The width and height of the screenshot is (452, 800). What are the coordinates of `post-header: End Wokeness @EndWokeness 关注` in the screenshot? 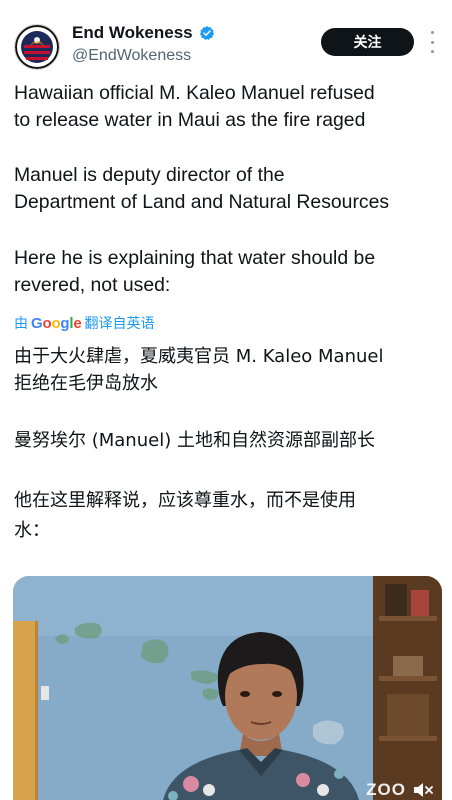 It's located at (226, 39).